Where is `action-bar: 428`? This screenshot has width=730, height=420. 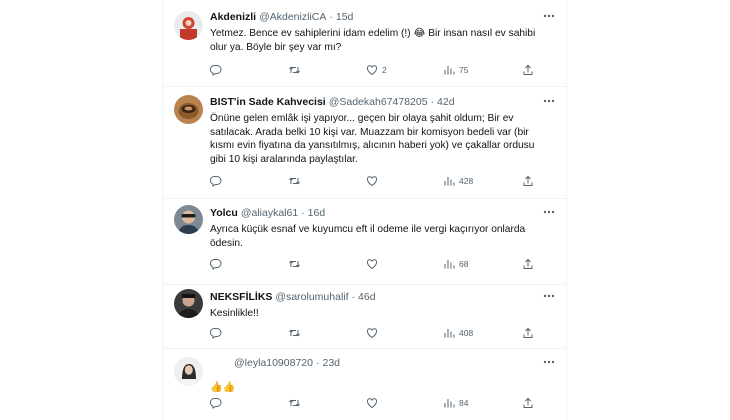 action-bar: 428 is located at coordinates (383, 181).